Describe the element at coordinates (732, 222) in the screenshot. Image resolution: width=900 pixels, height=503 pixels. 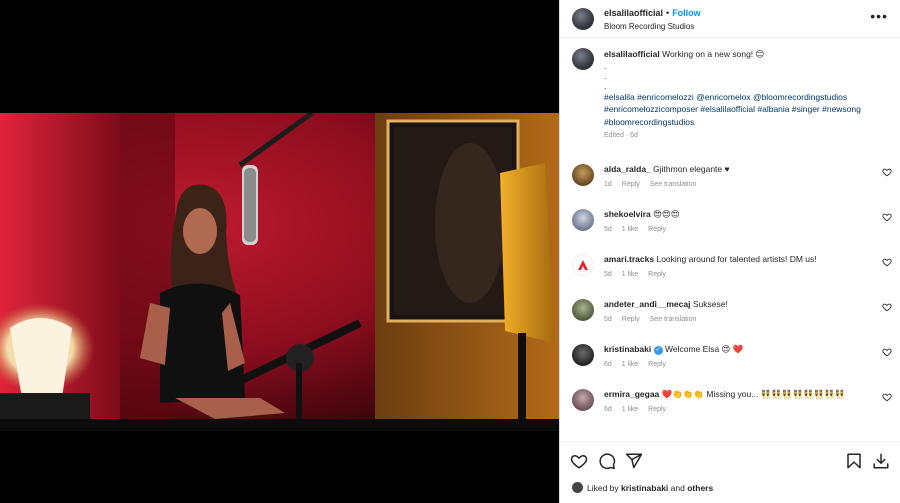
I see `comment-item: shekoelvira 😍😍😍 5d 1 like Reply` at that location.